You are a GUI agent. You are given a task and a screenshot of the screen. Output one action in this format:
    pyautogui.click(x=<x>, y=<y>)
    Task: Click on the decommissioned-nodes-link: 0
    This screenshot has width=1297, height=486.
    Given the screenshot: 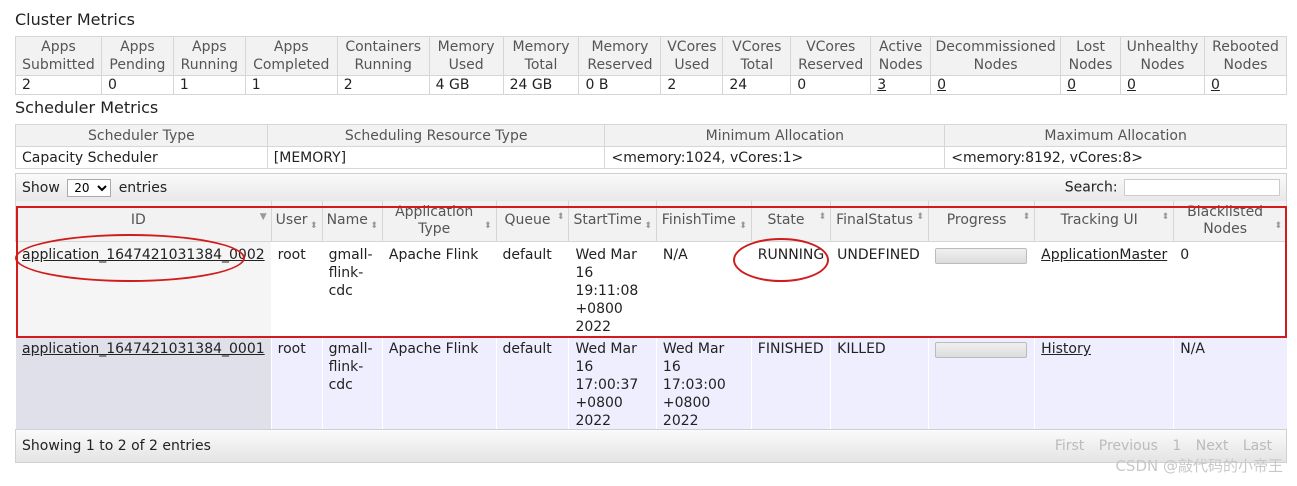 What is the action you would take?
    pyautogui.click(x=941, y=85)
    